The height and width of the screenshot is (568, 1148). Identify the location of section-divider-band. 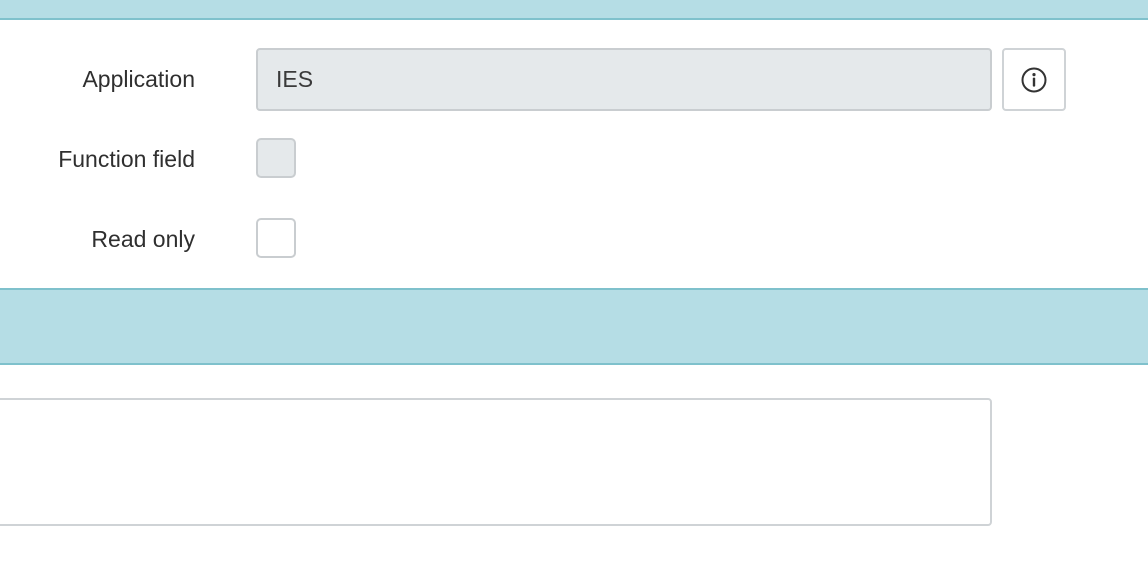
(574, 326).